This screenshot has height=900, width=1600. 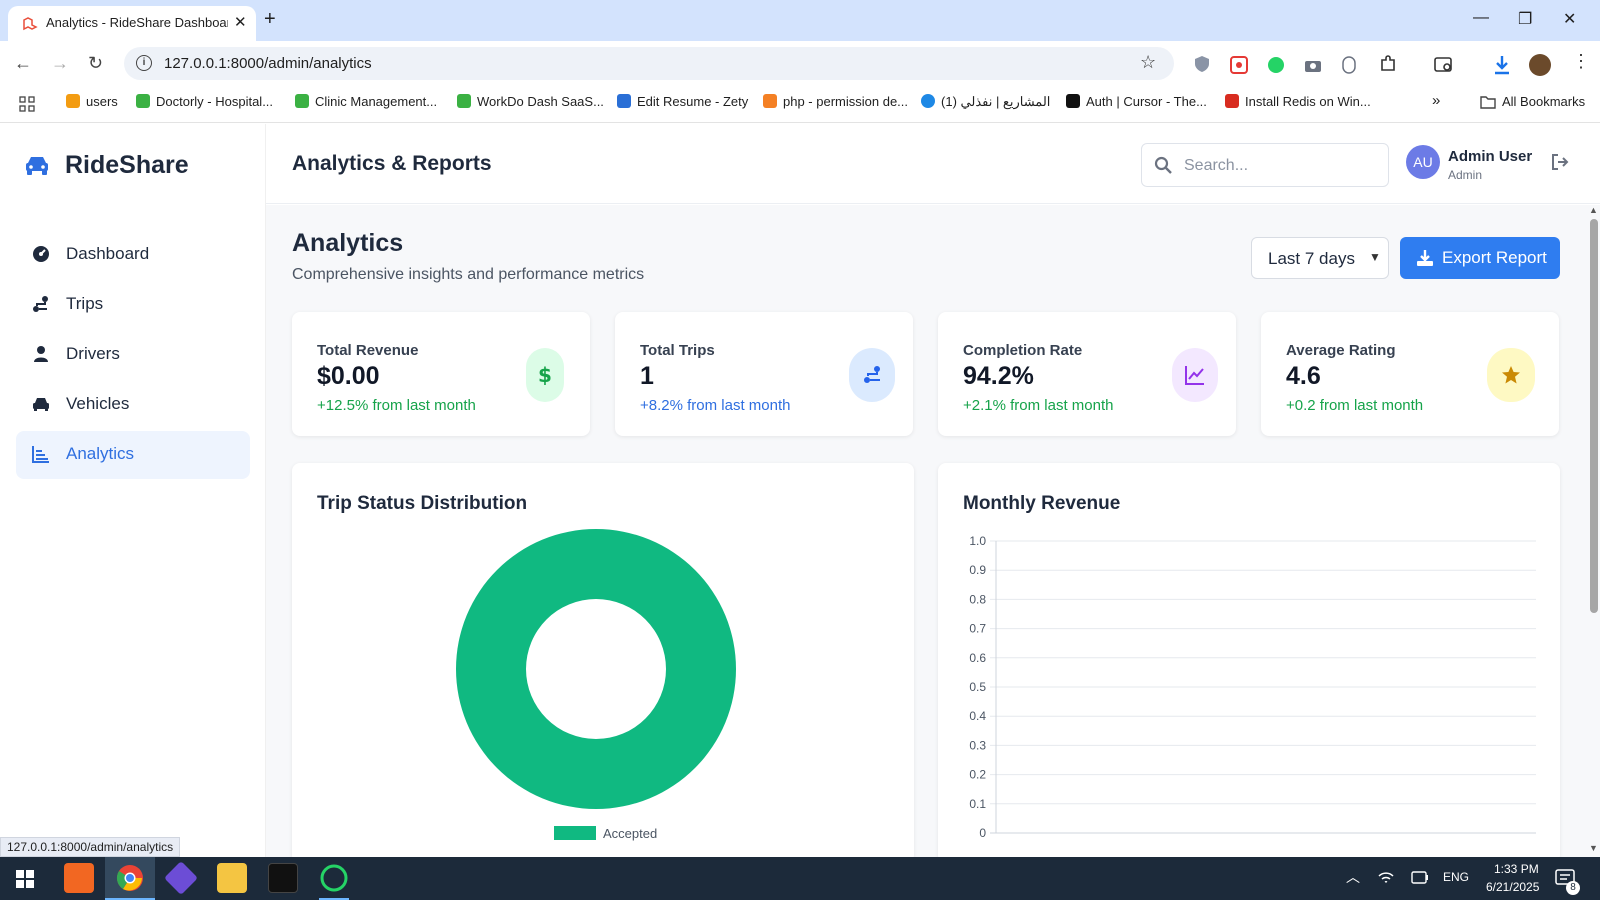 I want to click on xampp-icon, so click(x=79, y=878).